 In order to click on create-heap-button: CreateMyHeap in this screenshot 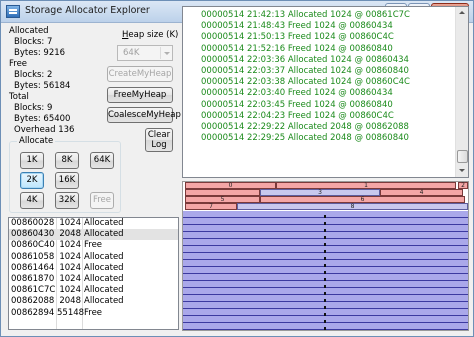, I will do `click(140, 74)`.